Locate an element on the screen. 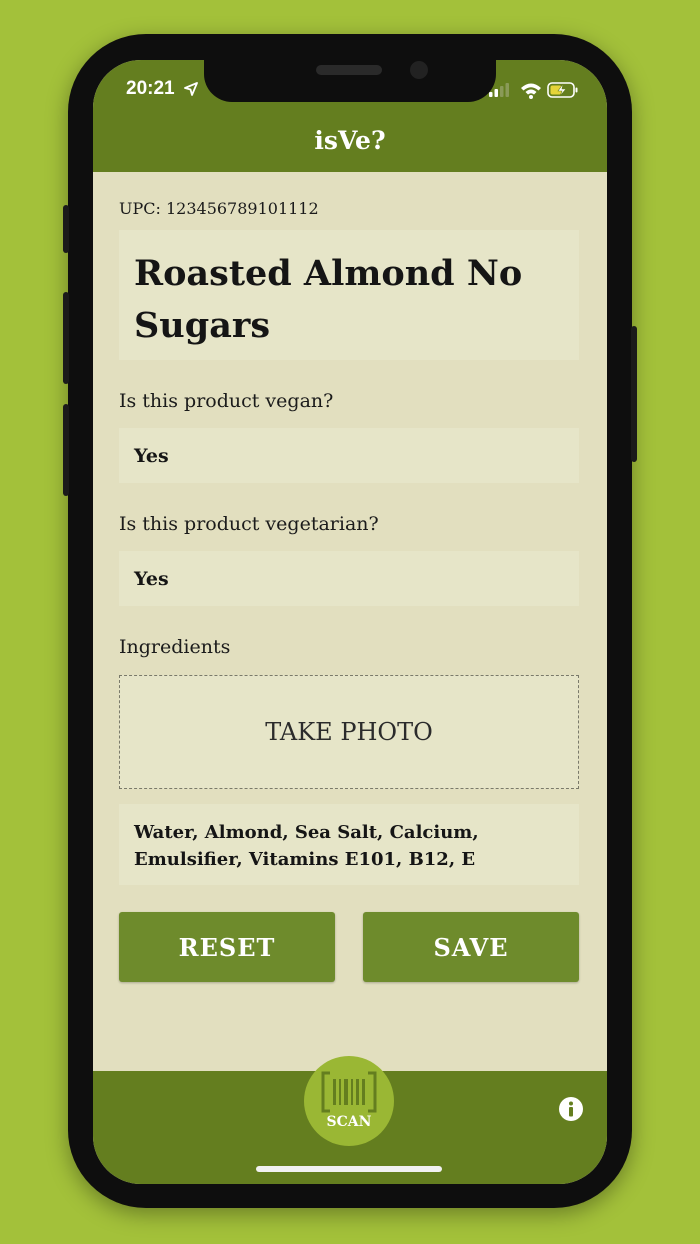 This screenshot has width=700, height=1244. camera-notch is located at coordinates (350, 81).